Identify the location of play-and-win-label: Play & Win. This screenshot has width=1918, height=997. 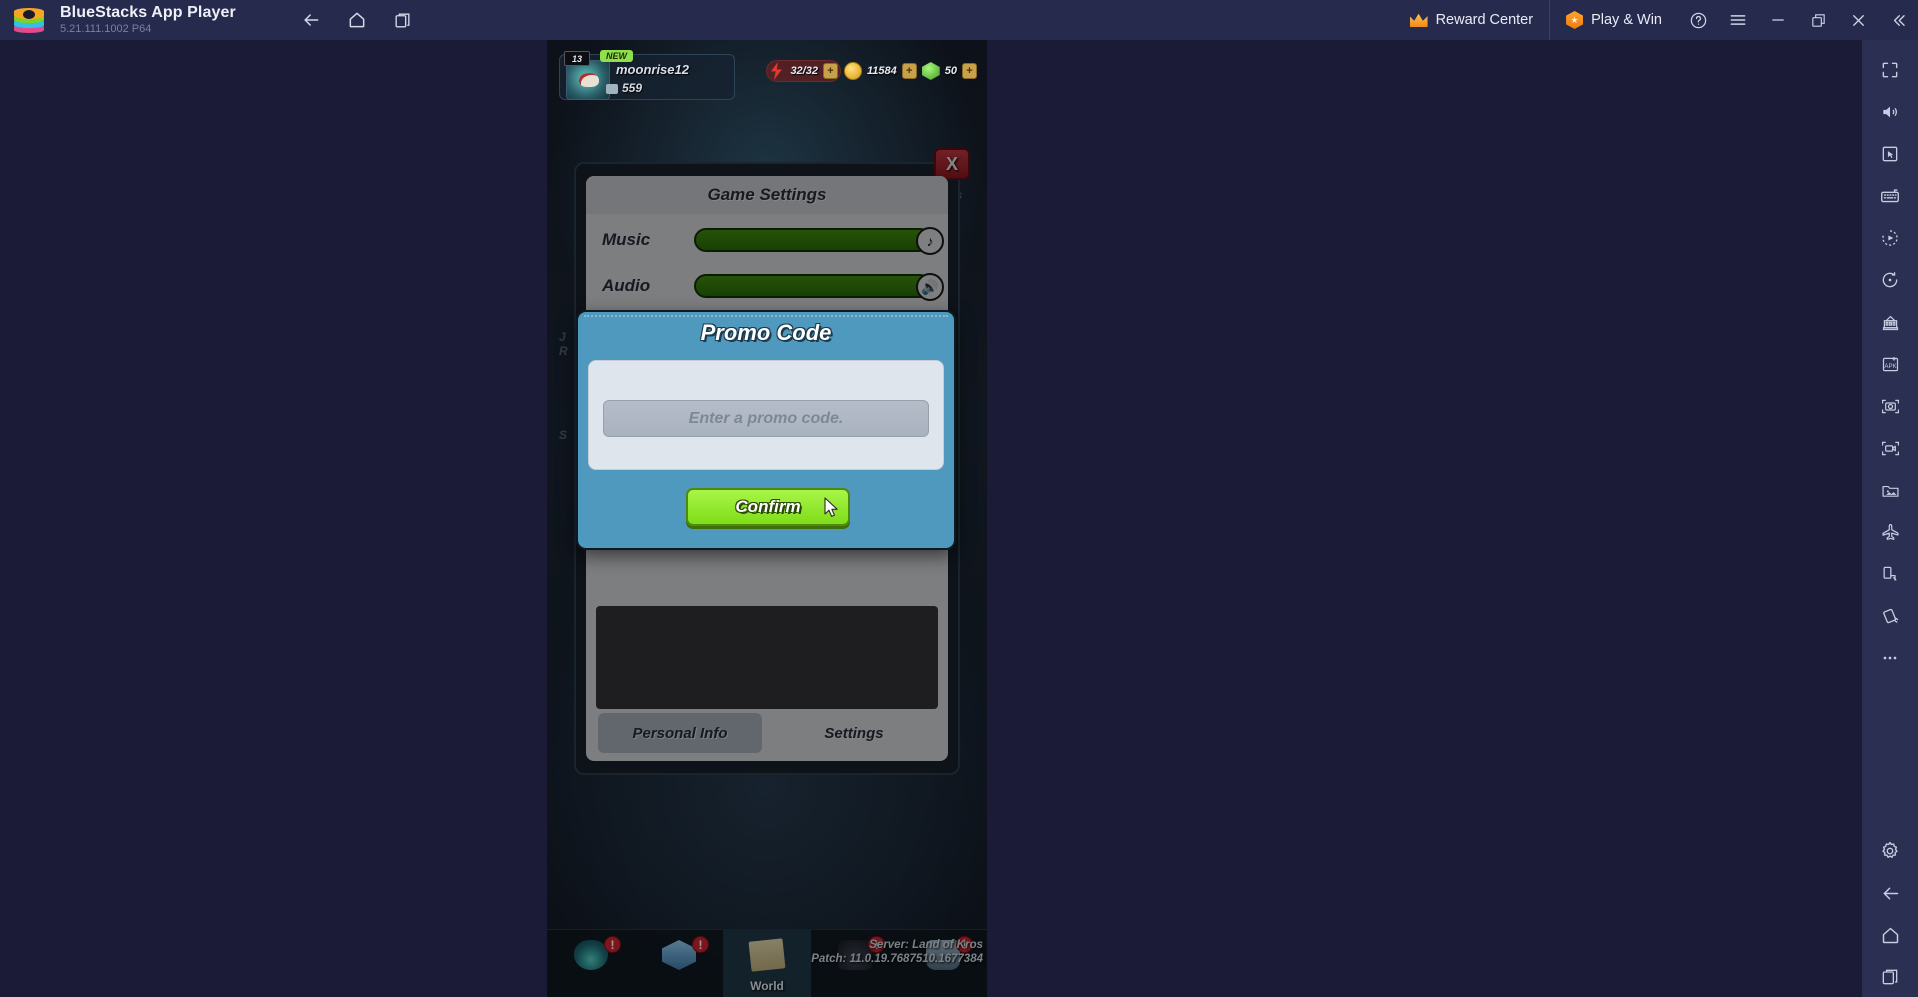
(1626, 20).